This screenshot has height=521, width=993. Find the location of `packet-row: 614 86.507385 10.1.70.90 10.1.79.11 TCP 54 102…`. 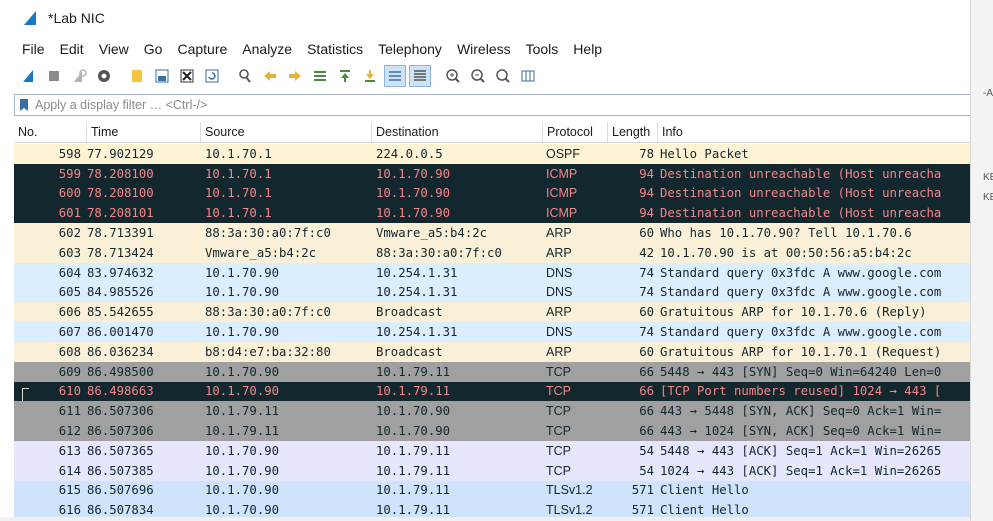

packet-row: 614 86.507385 10.1.70.90 10.1.79.11 TCP 54 102… is located at coordinates (492, 470).